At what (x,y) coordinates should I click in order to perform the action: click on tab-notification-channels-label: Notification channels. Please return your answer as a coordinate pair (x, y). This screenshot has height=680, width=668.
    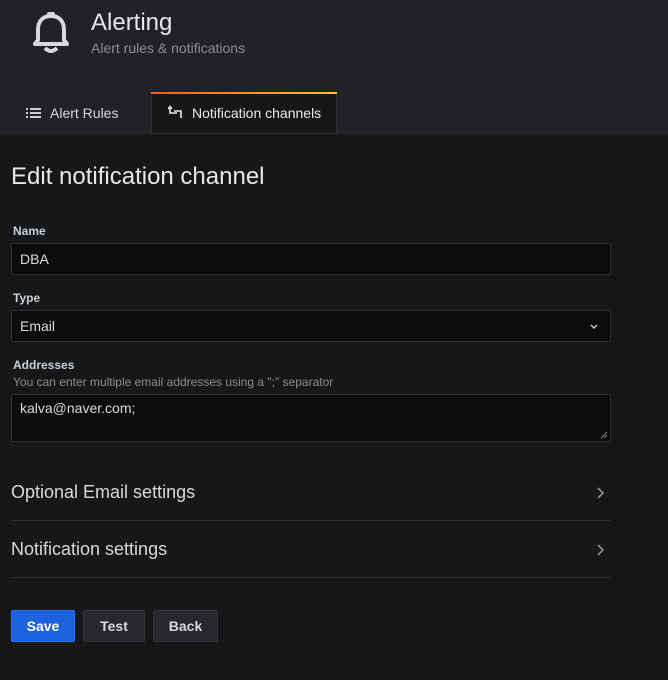
    Looking at the image, I should click on (257, 112).